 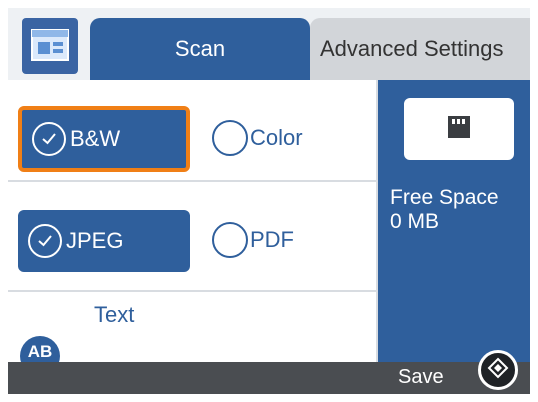 I want to click on free-space-label: Free Space, so click(x=444, y=197).